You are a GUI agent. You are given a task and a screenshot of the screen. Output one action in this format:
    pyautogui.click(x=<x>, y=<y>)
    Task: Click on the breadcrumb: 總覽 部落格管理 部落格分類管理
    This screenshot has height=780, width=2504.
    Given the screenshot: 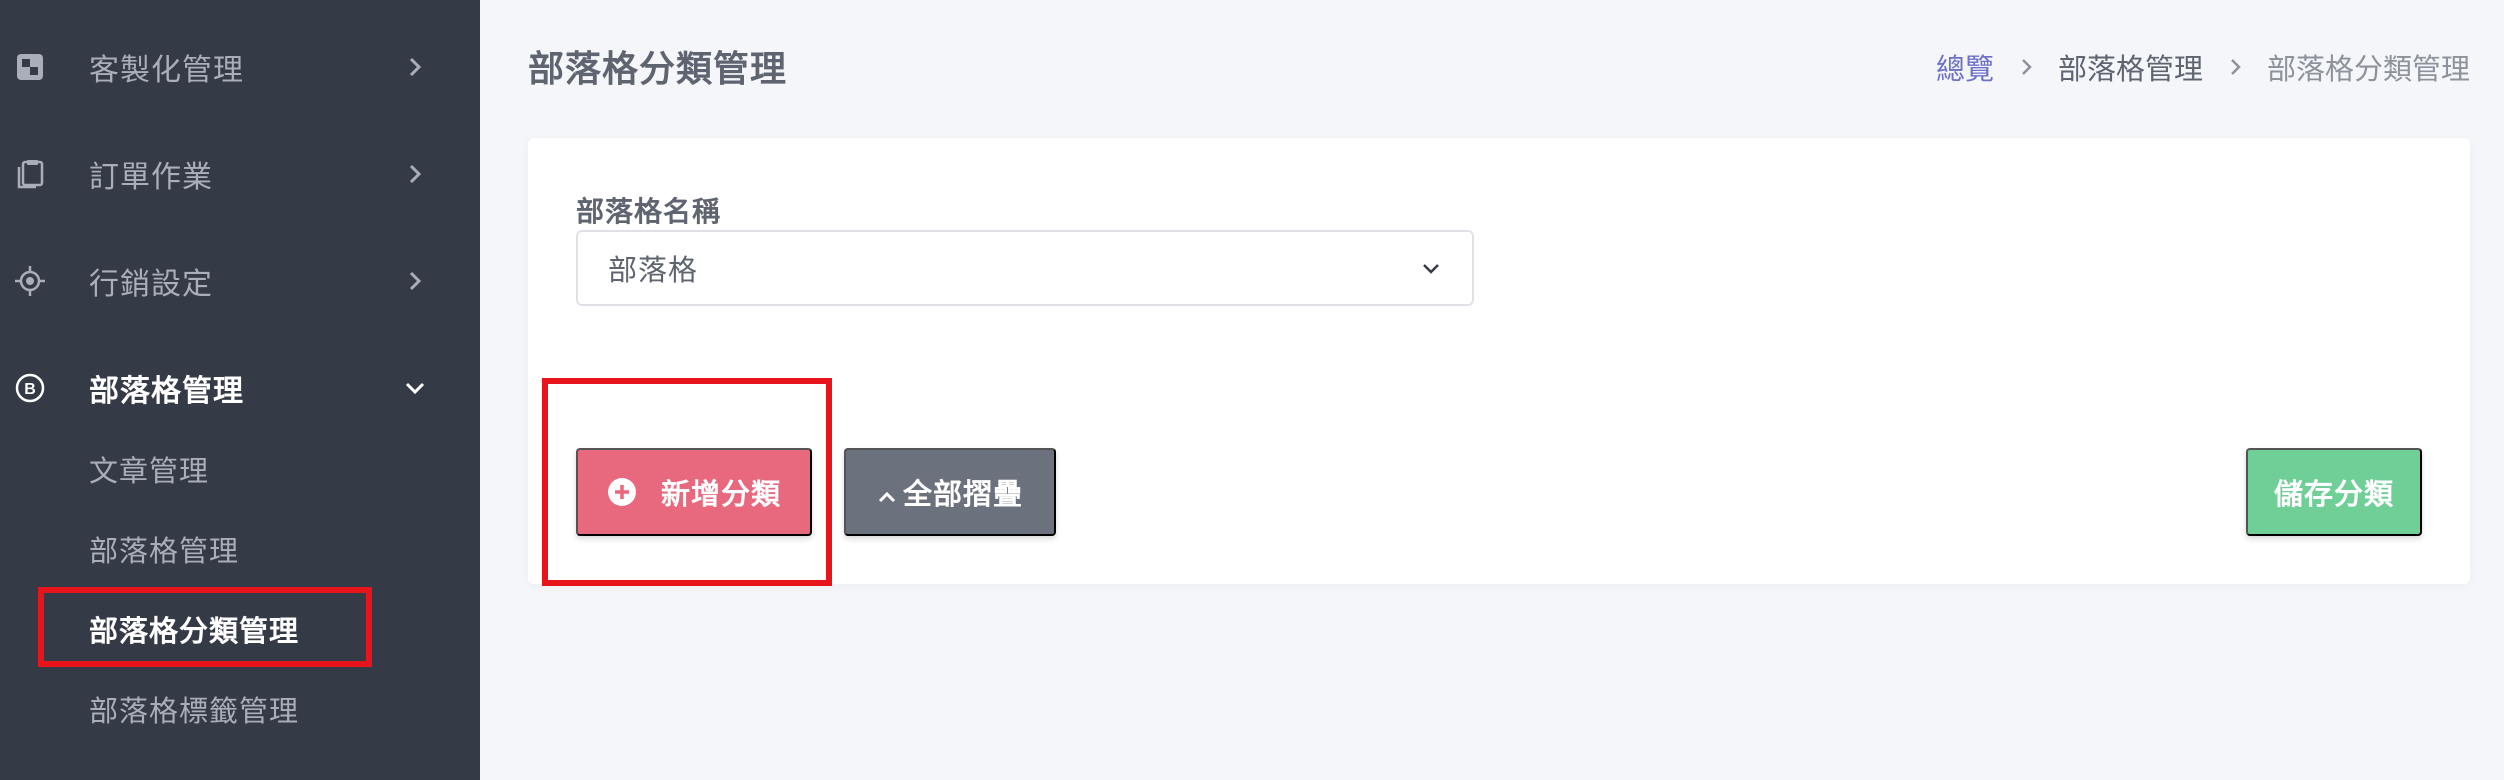 What is the action you would take?
    pyautogui.click(x=2203, y=67)
    